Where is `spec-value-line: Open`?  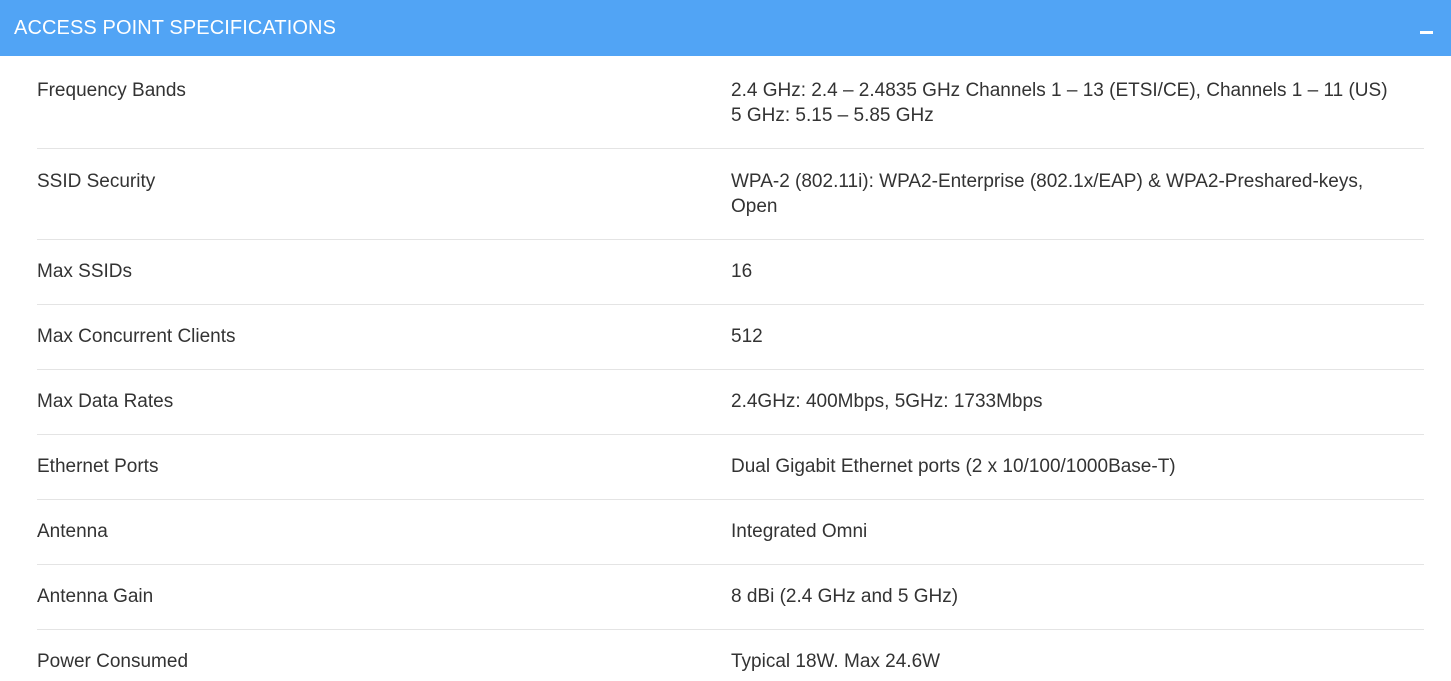 spec-value-line: Open is located at coordinates (754, 206).